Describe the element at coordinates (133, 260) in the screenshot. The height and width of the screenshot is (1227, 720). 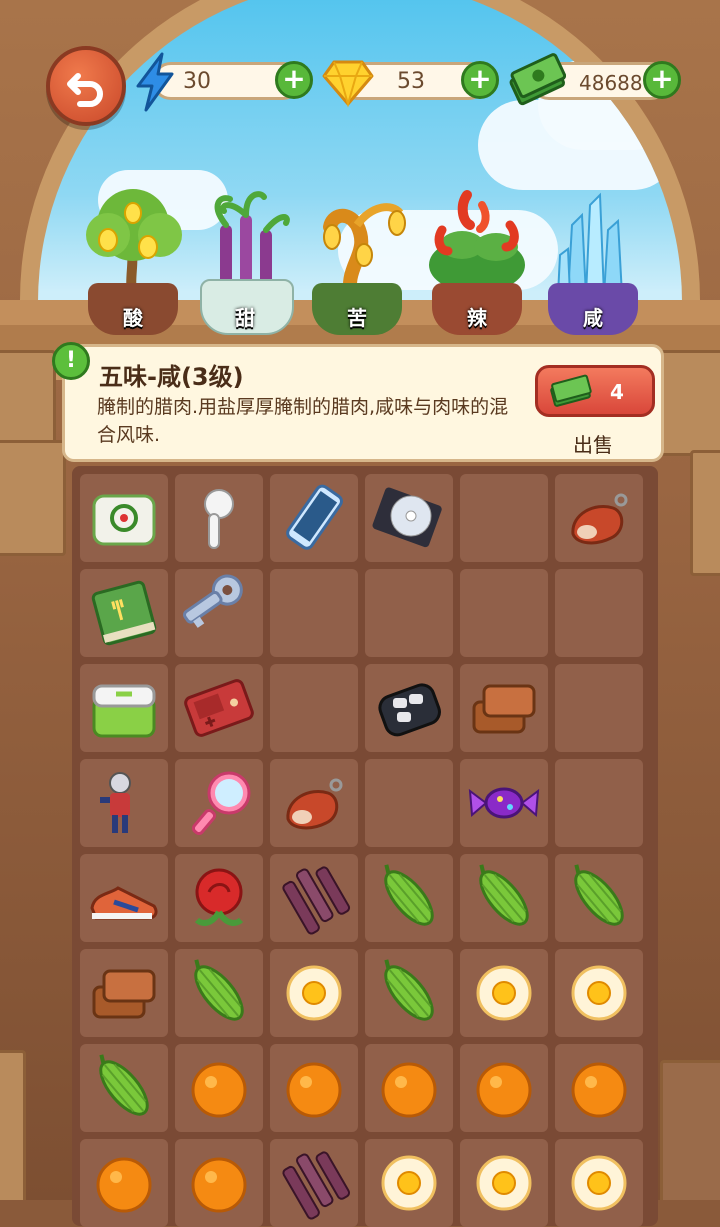
I see `plant-sour: 酸` at that location.